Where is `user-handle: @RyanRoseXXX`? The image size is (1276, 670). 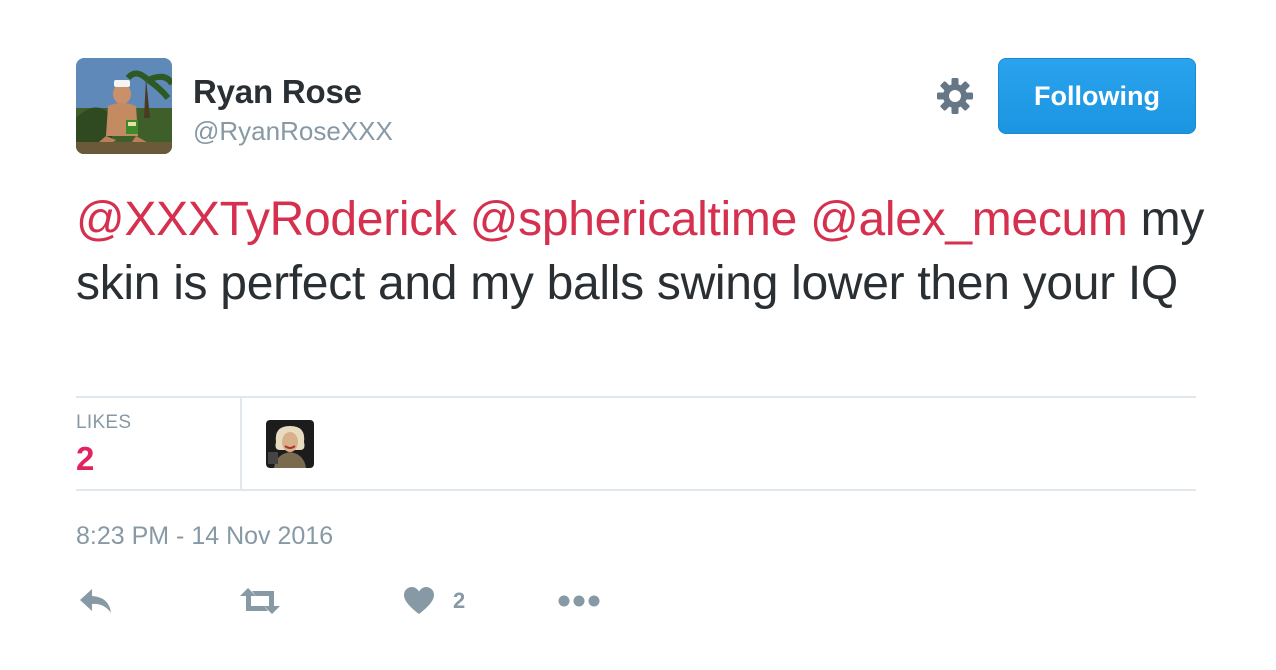 user-handle: @RyanRoseXXX is located at coordinates (293, 131).